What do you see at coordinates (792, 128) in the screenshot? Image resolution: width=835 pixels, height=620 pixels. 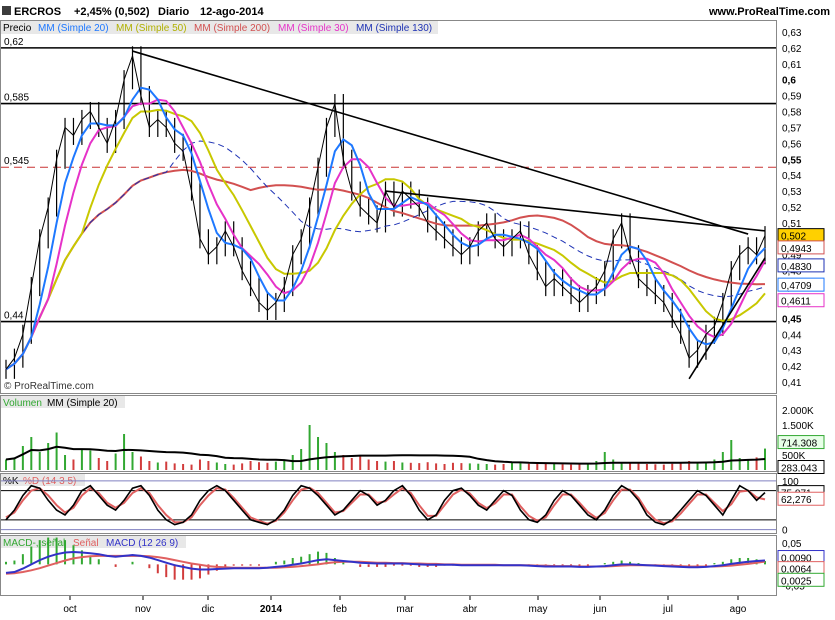 I see `price-tick-label: 0,57` at bounding box center [792, 128].